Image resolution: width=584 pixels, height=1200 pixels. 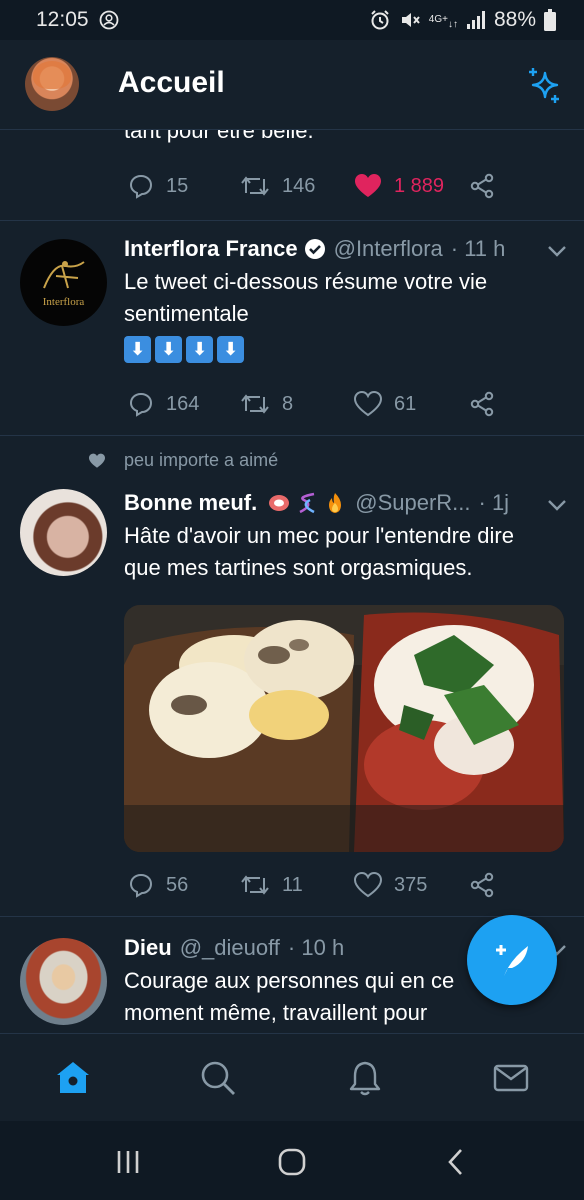 I want to click on reply-count: 15, so click(x=177, y=185).